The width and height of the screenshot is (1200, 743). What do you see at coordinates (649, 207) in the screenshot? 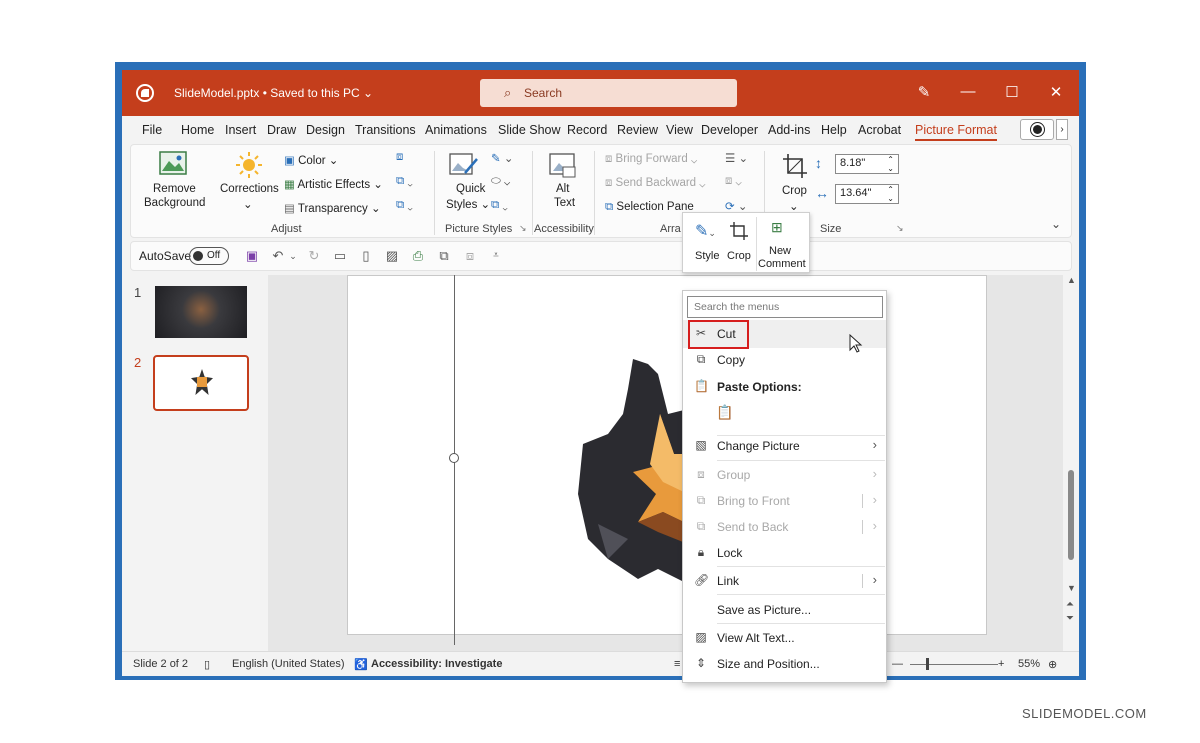
I see `selection-pane-button: ⧉ Selection Pane` at bounding box center [649, 207].